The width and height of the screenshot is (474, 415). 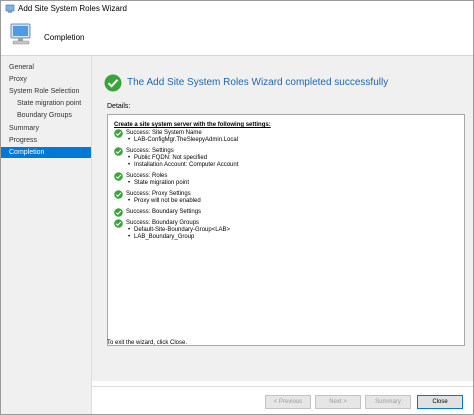 What do you see at coordinates (237, 9) in the screenshot?
I see `title-bar: Add Site System Roles Wizard` at bounding box center [237, 9].